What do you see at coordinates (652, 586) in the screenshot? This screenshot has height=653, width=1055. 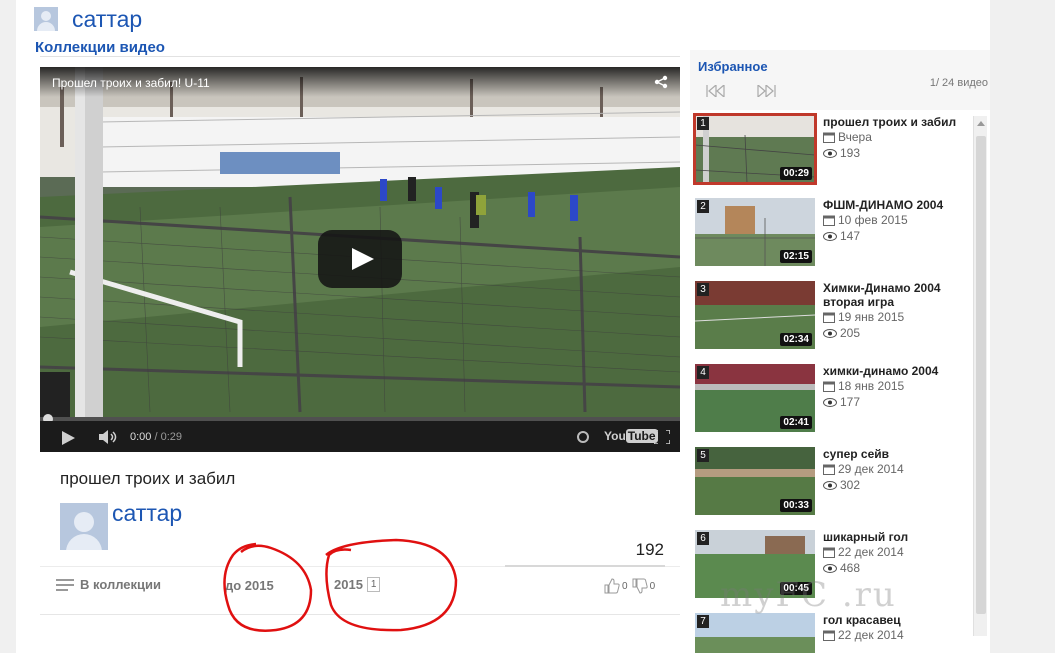 I see `dislike-count: 0` at bounding box center [652, 586].